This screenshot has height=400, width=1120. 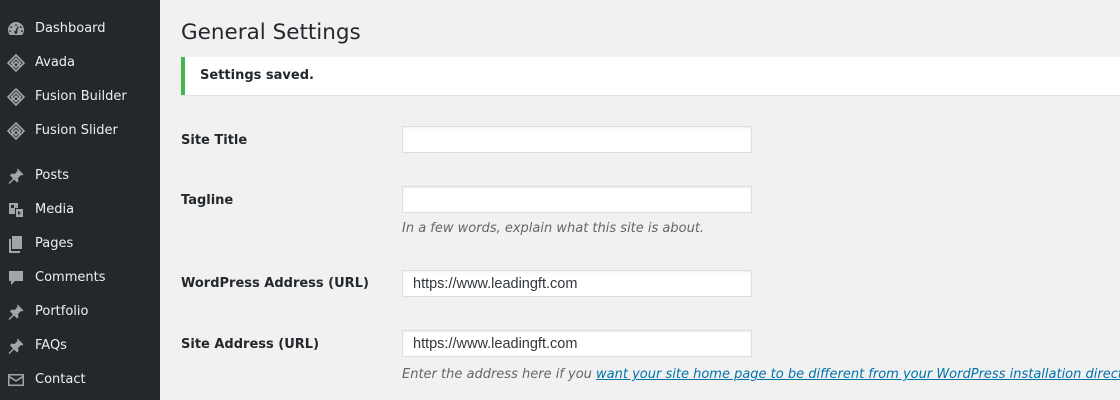 I want to click on notice-message: Settings saved., so click(x=257, y=75).